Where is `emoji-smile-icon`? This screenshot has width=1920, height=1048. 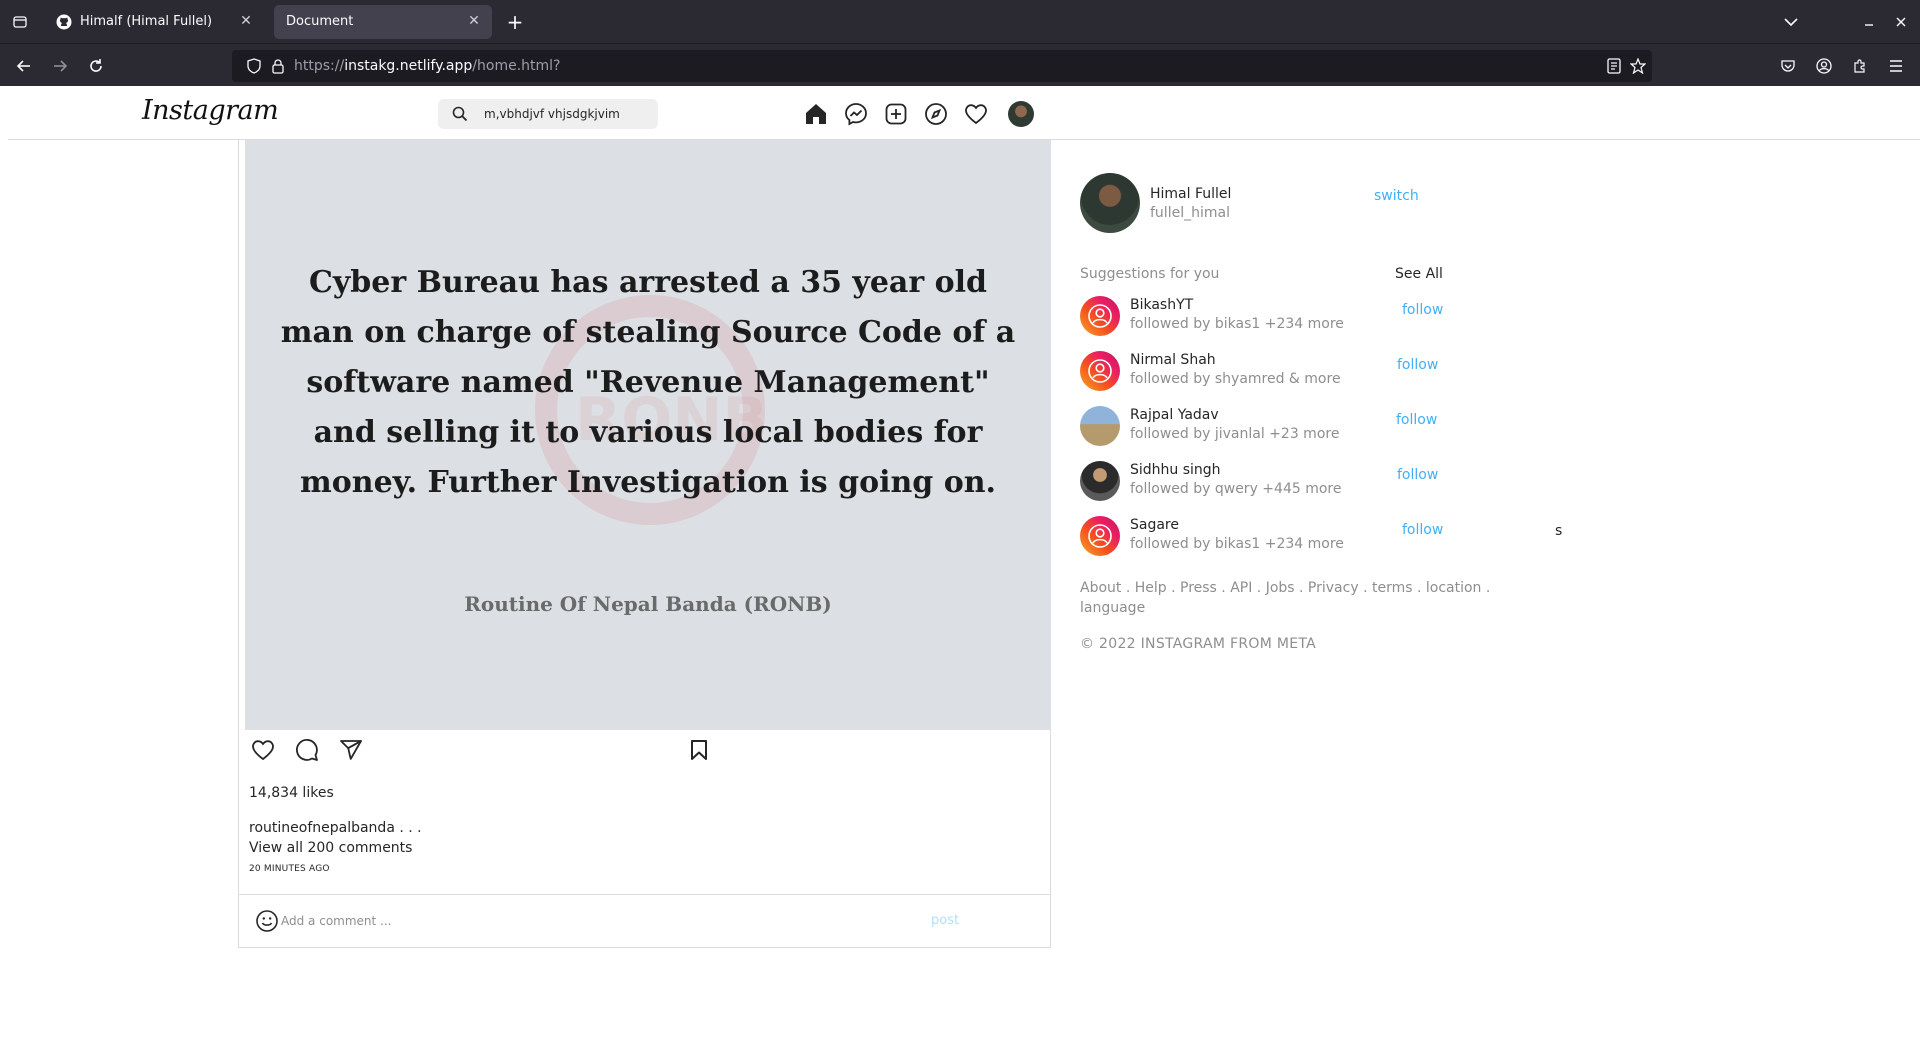 emoji-smile-icon is located at coordinates (267, 923).